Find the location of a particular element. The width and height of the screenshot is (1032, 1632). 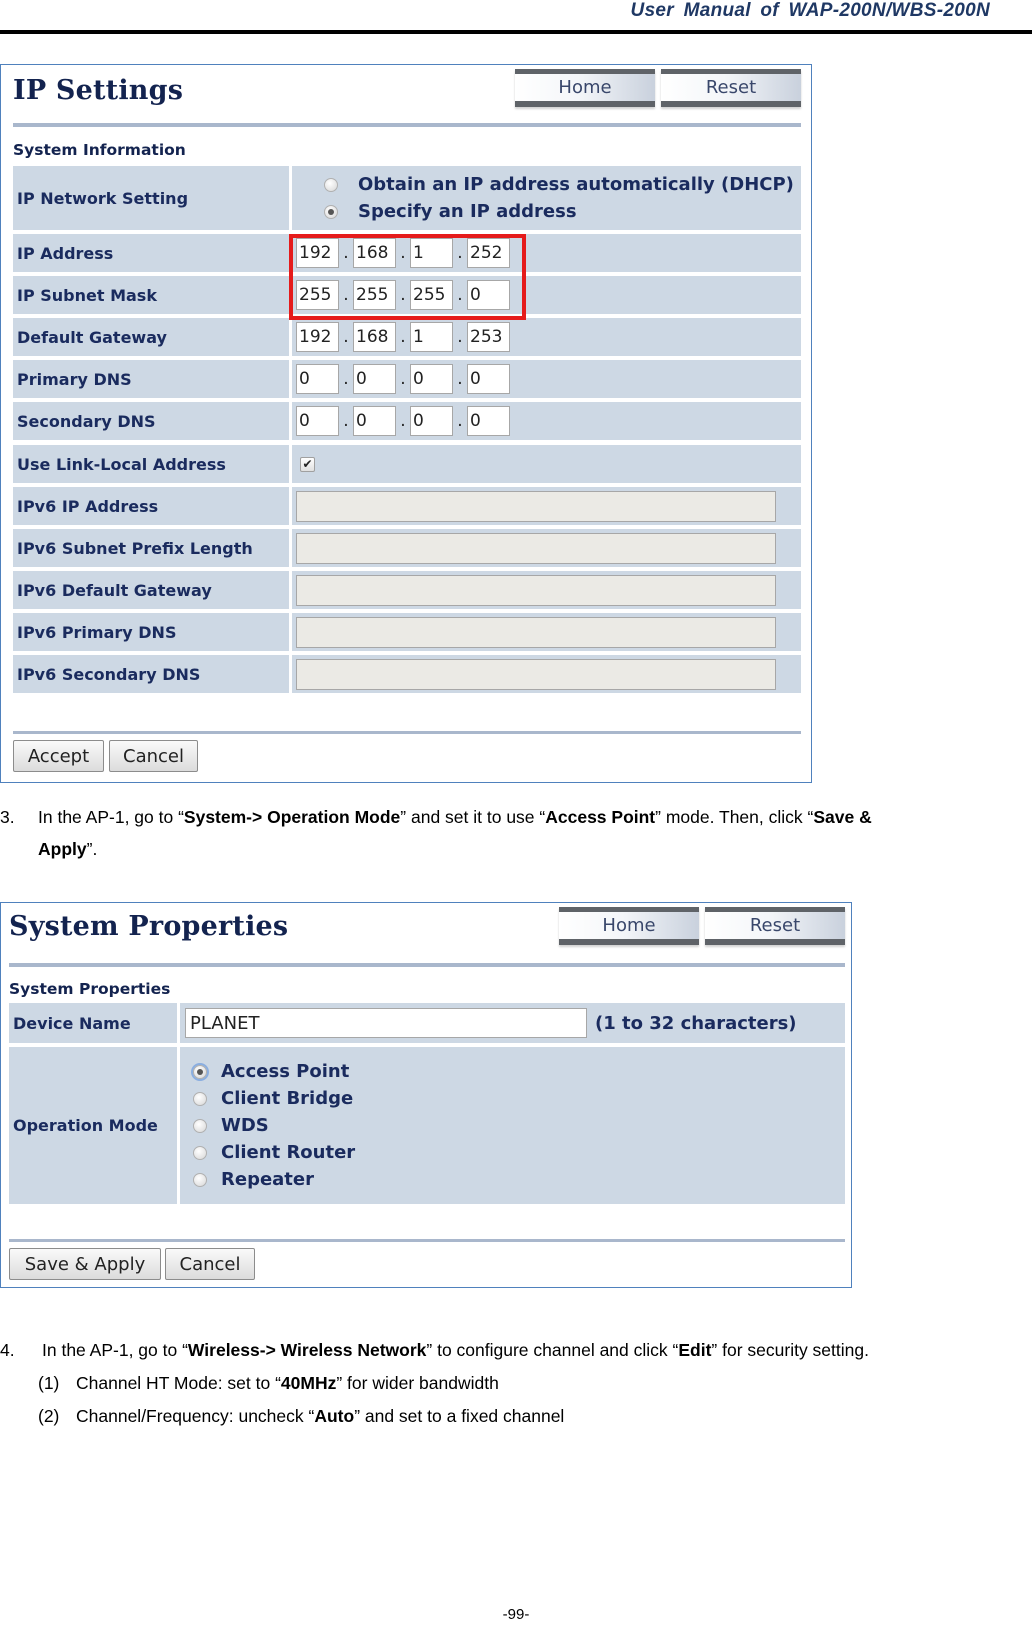

section-label: System Information is located at coordinates (99, 150).